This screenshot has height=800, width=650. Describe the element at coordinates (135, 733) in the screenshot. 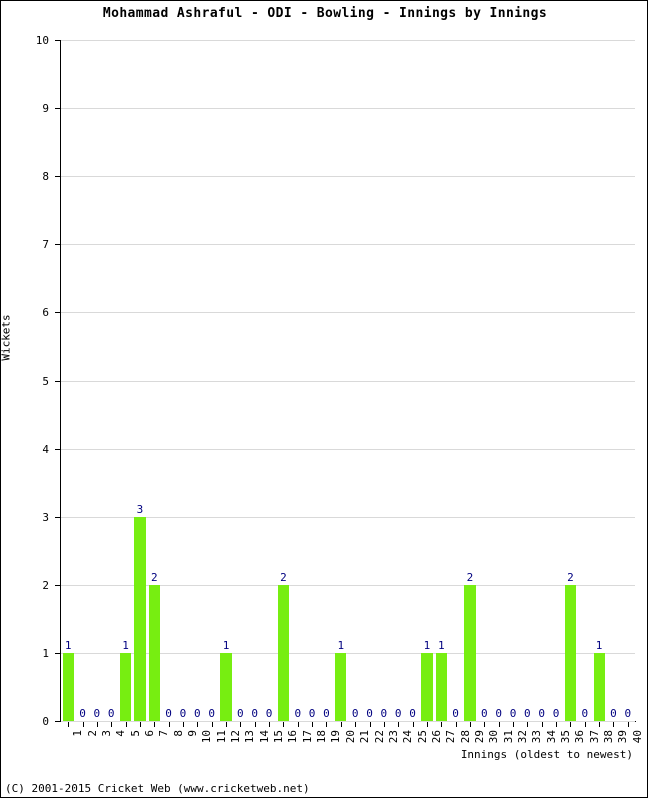

I see `x-axis-tick-label: 5` at that location.